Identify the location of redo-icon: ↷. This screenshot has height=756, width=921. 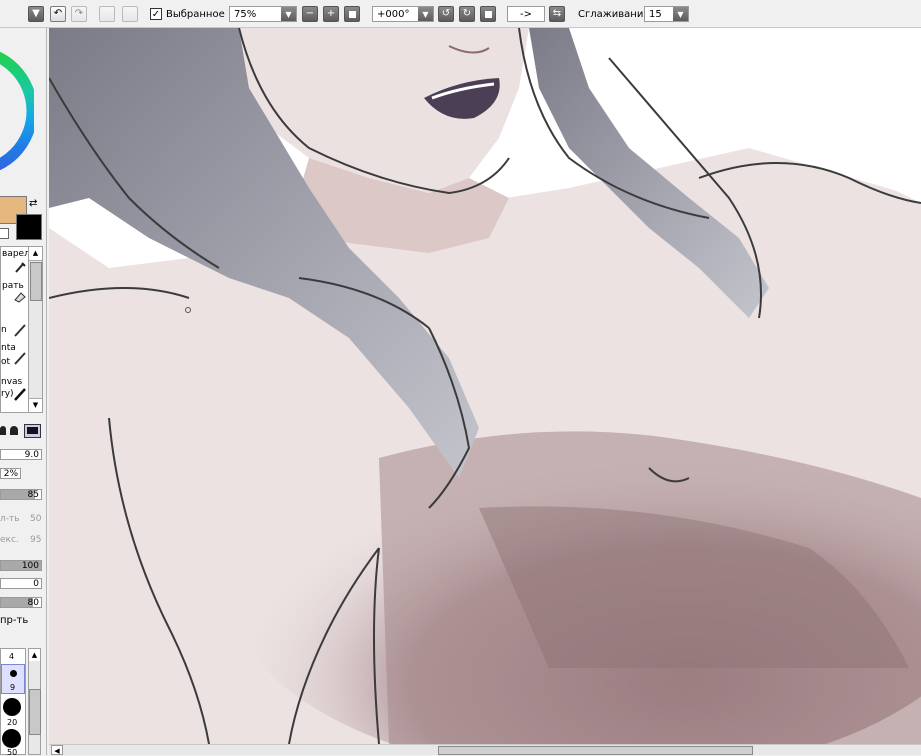
(79, 13).